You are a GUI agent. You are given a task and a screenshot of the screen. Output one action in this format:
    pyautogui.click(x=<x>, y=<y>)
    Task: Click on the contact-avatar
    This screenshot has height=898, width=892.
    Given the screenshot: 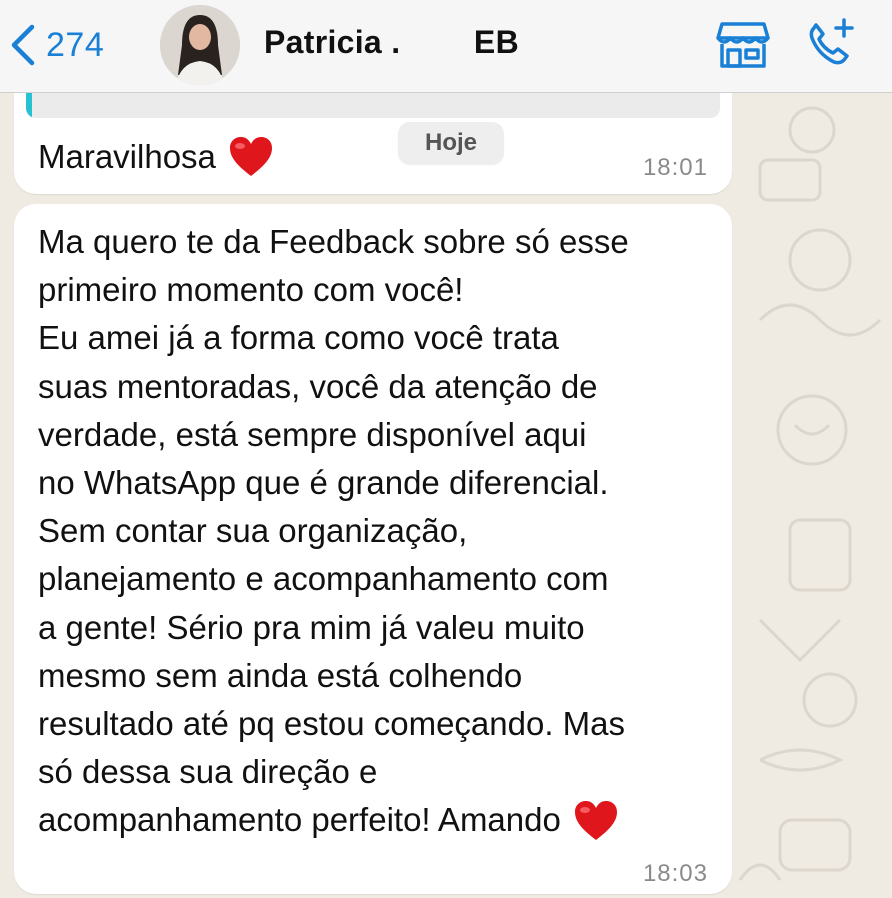 What is the action you would take?
    pyautogui.click(x=200, y=45)
    